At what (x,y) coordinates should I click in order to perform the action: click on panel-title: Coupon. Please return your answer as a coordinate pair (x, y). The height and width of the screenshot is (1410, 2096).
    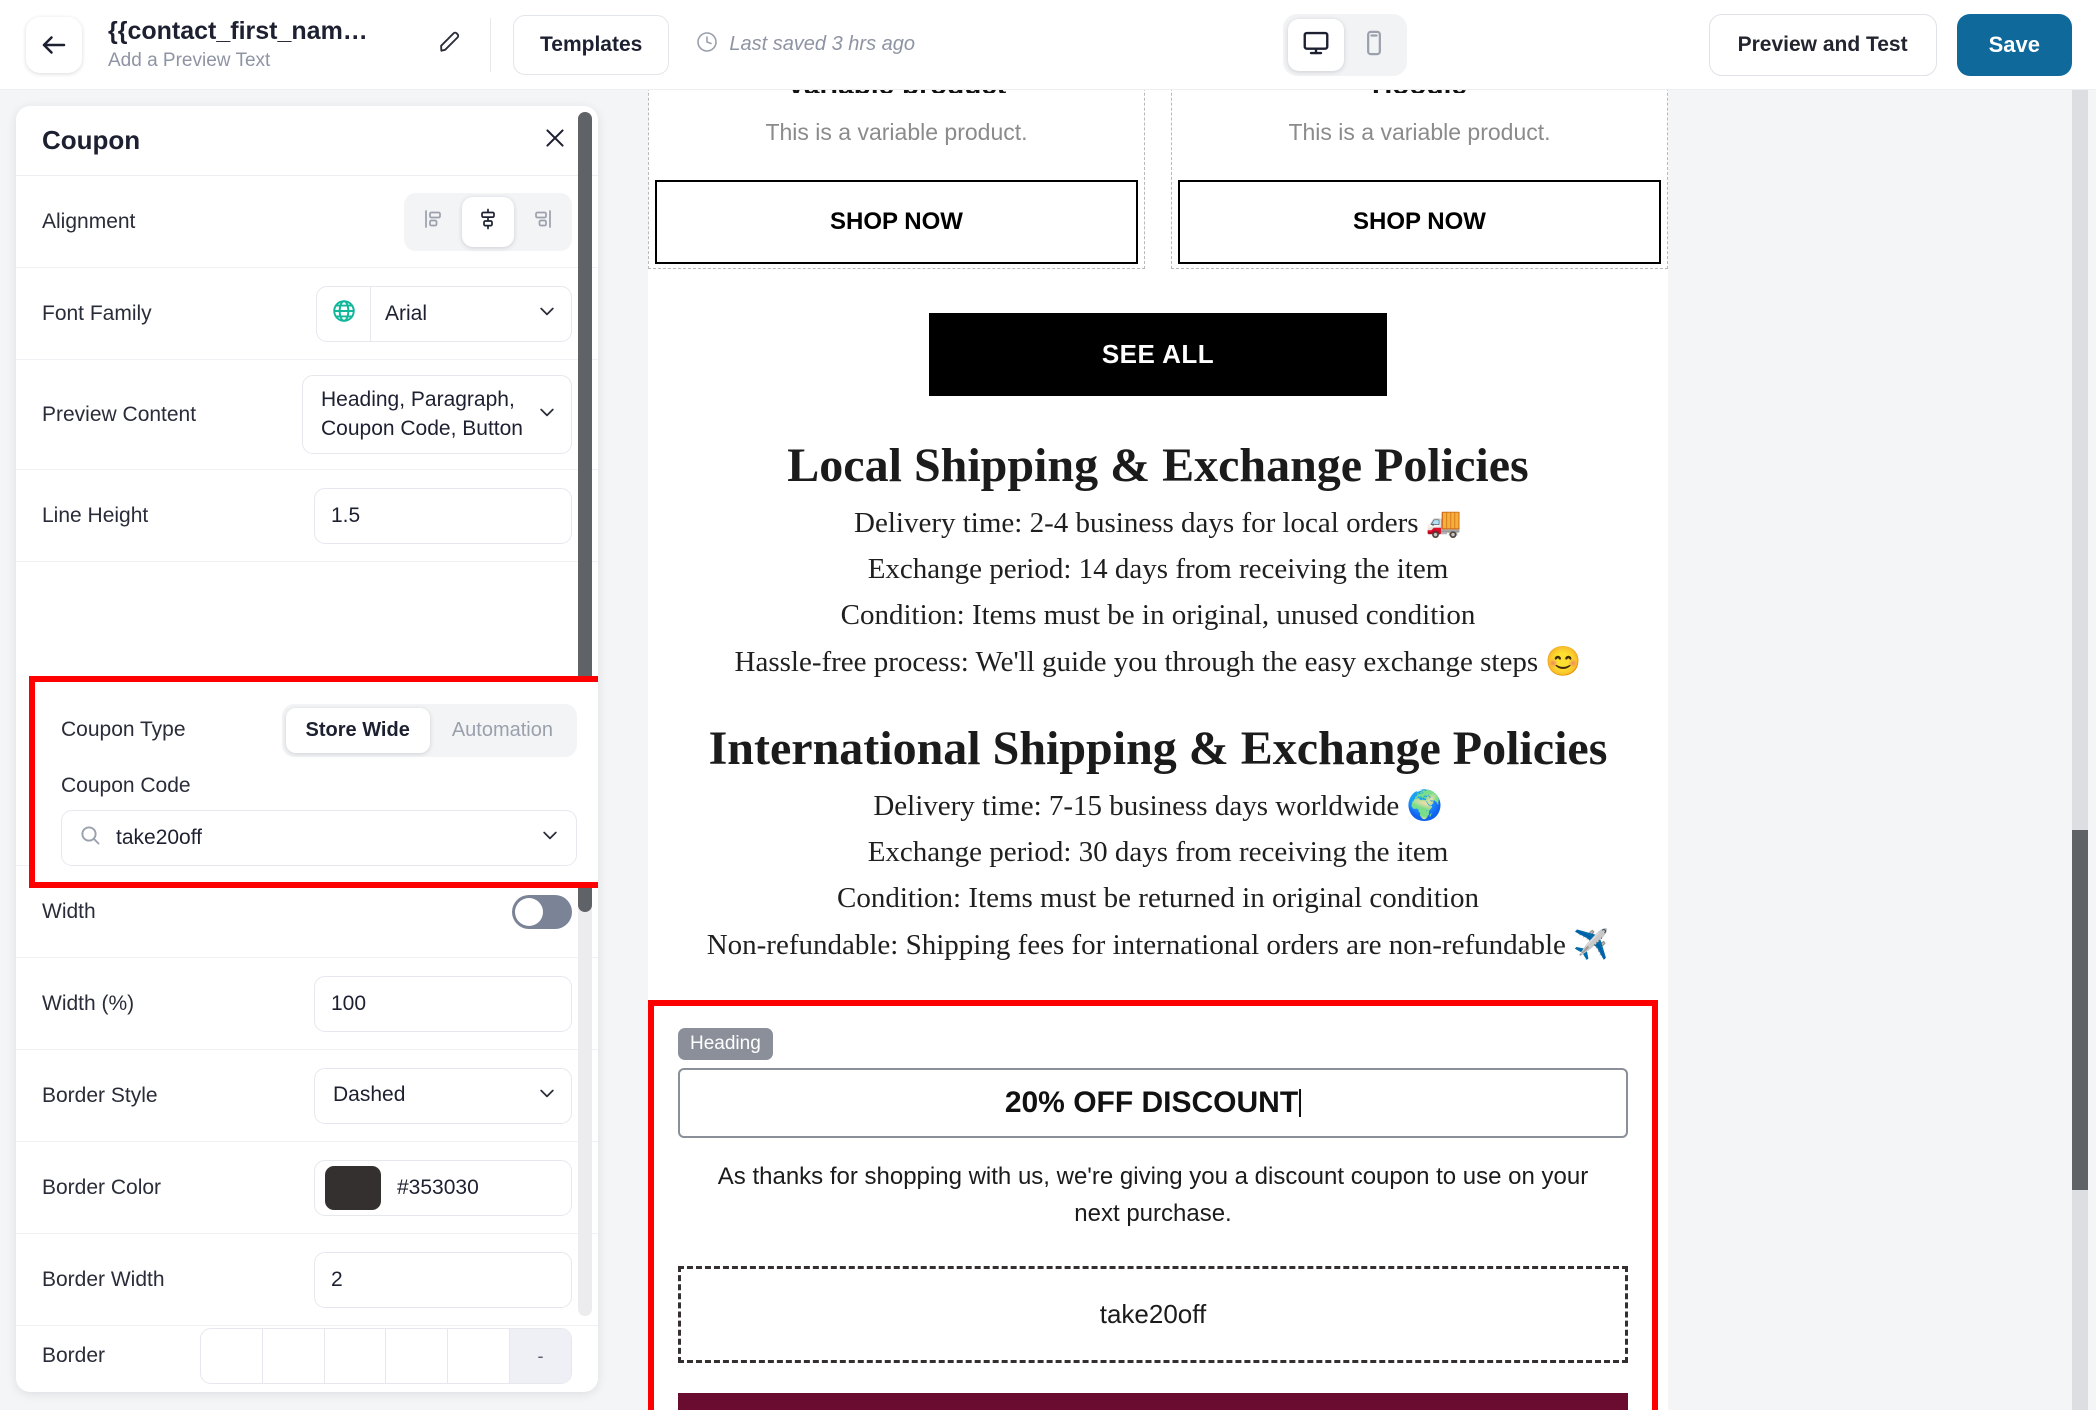
    Looking at the image, I should click on (91, 140).